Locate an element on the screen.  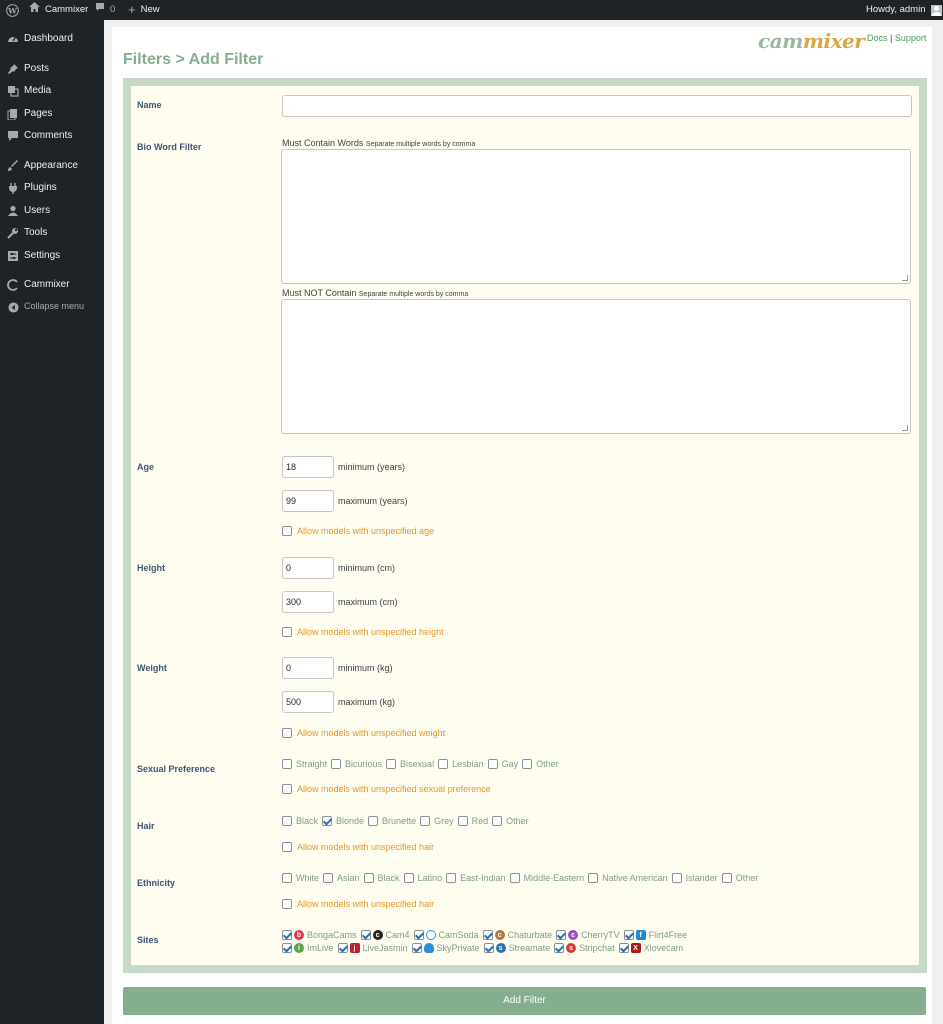
allow-unspecified-weight-checkbox is located at coordinates (287, 733).